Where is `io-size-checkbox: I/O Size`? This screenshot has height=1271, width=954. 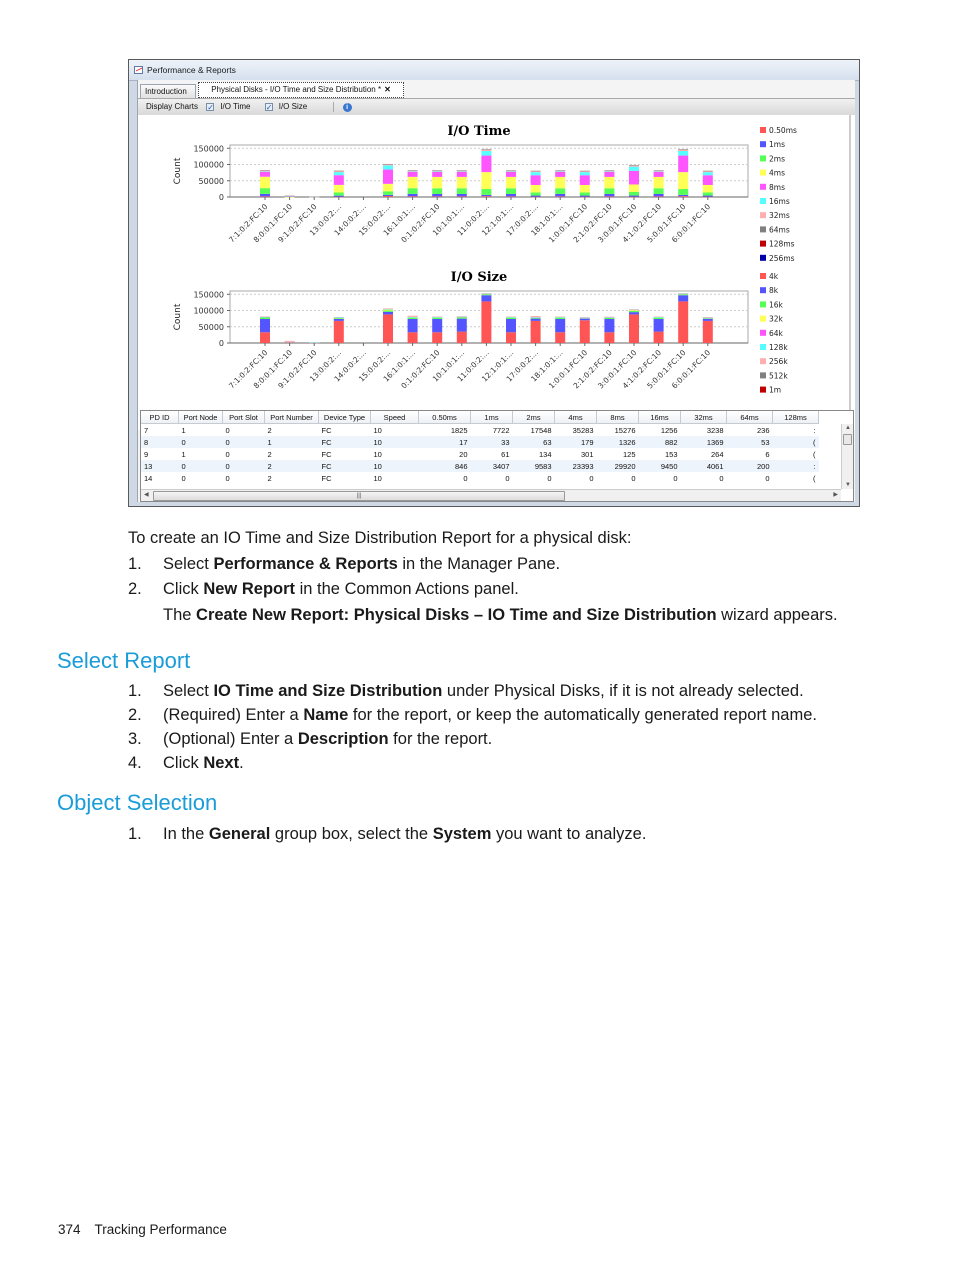 io-size-checkbox: I/O Size is located at coordinates (288, 108).